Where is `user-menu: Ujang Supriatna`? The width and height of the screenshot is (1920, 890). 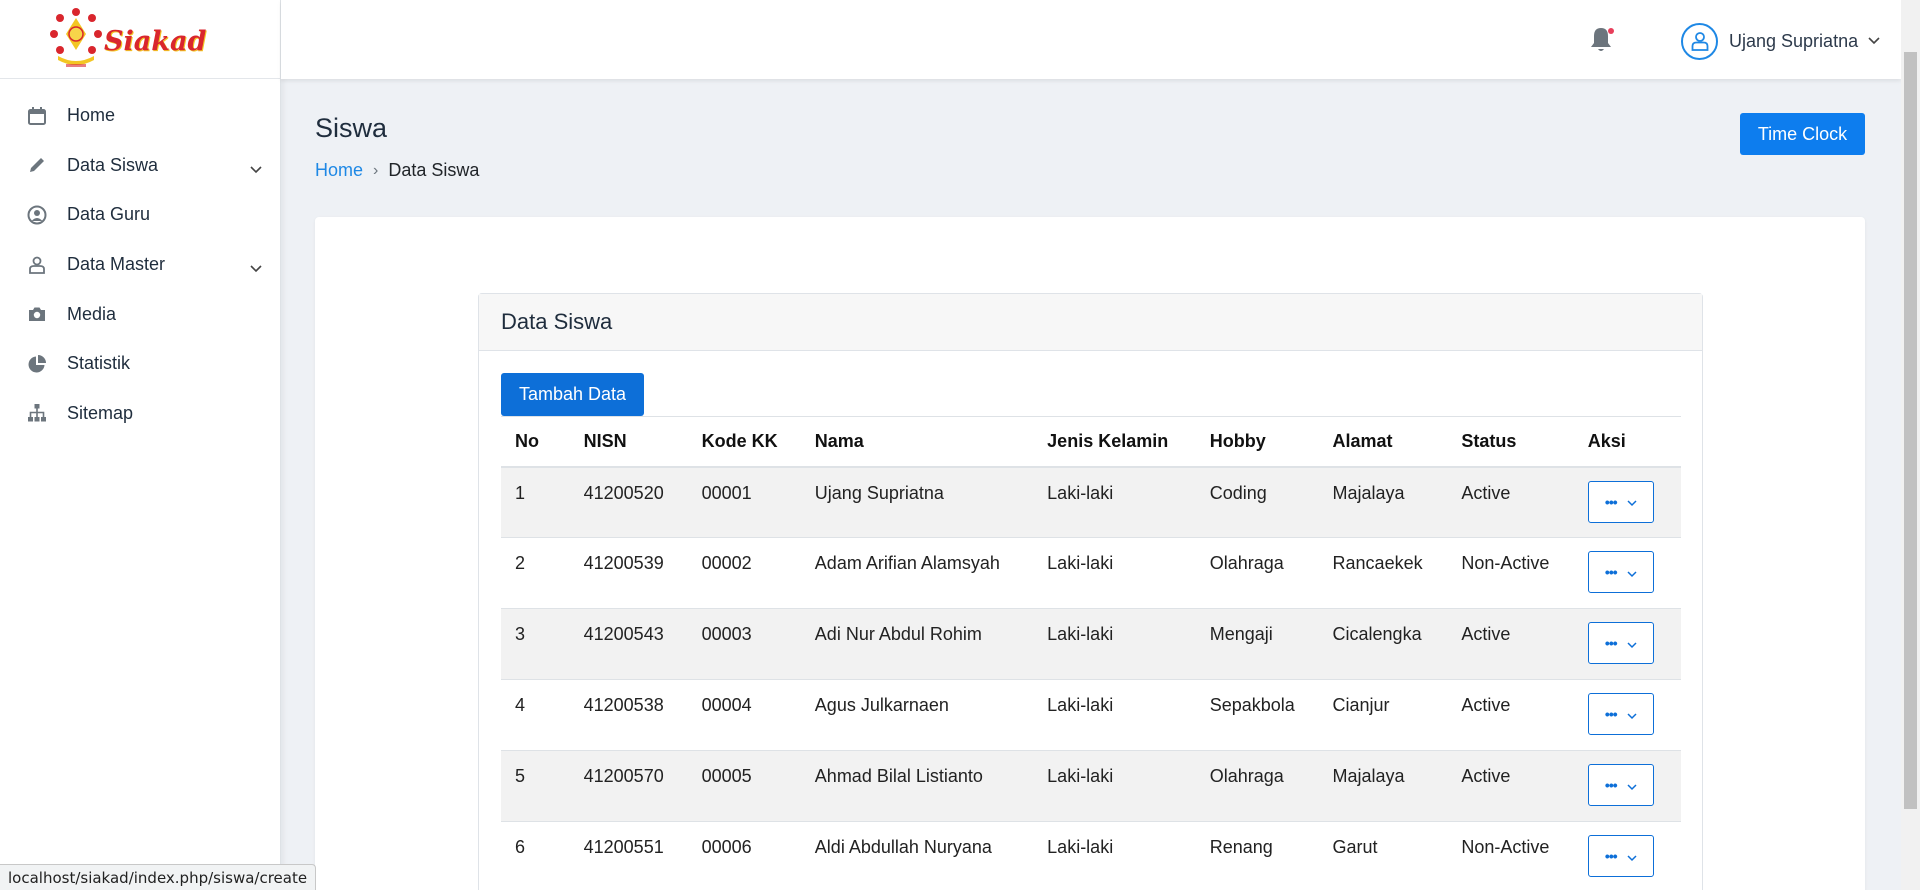 user-menu: Ujang Supriatna is located at coordinates (1780, 41).